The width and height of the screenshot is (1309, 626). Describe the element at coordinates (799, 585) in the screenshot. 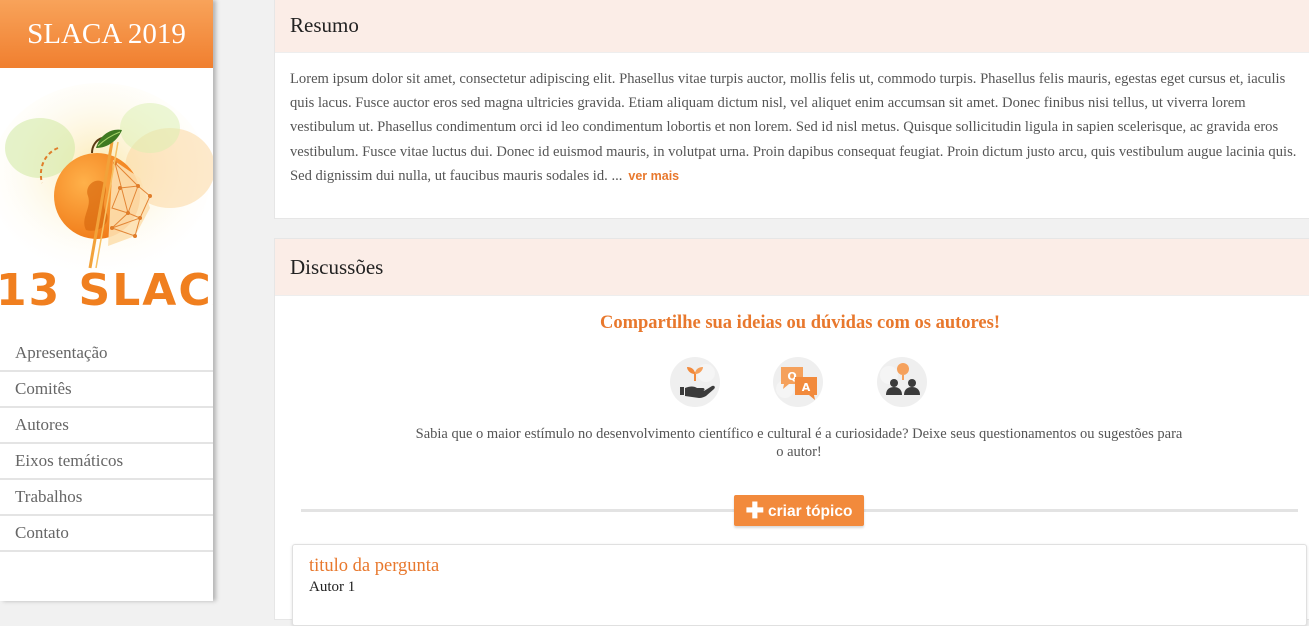

I see `topic-card: titulo da pergunta Autor 1` at that location.